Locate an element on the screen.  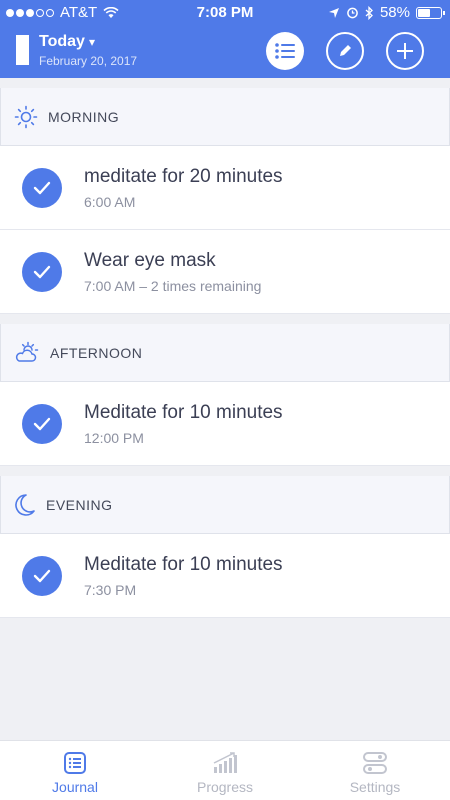
tab-label: Journal is located at coordinates (75, 787).